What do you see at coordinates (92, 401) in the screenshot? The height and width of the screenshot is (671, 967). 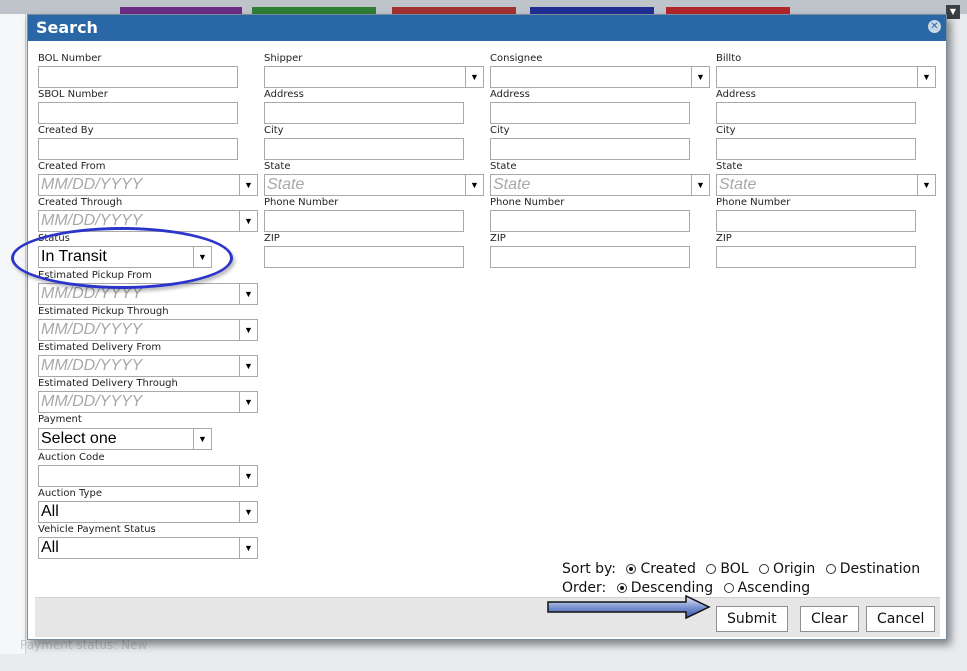 I see `est-delivery-through-placeholder: MM/DD/YYYY` at bounding box center [92, 401].